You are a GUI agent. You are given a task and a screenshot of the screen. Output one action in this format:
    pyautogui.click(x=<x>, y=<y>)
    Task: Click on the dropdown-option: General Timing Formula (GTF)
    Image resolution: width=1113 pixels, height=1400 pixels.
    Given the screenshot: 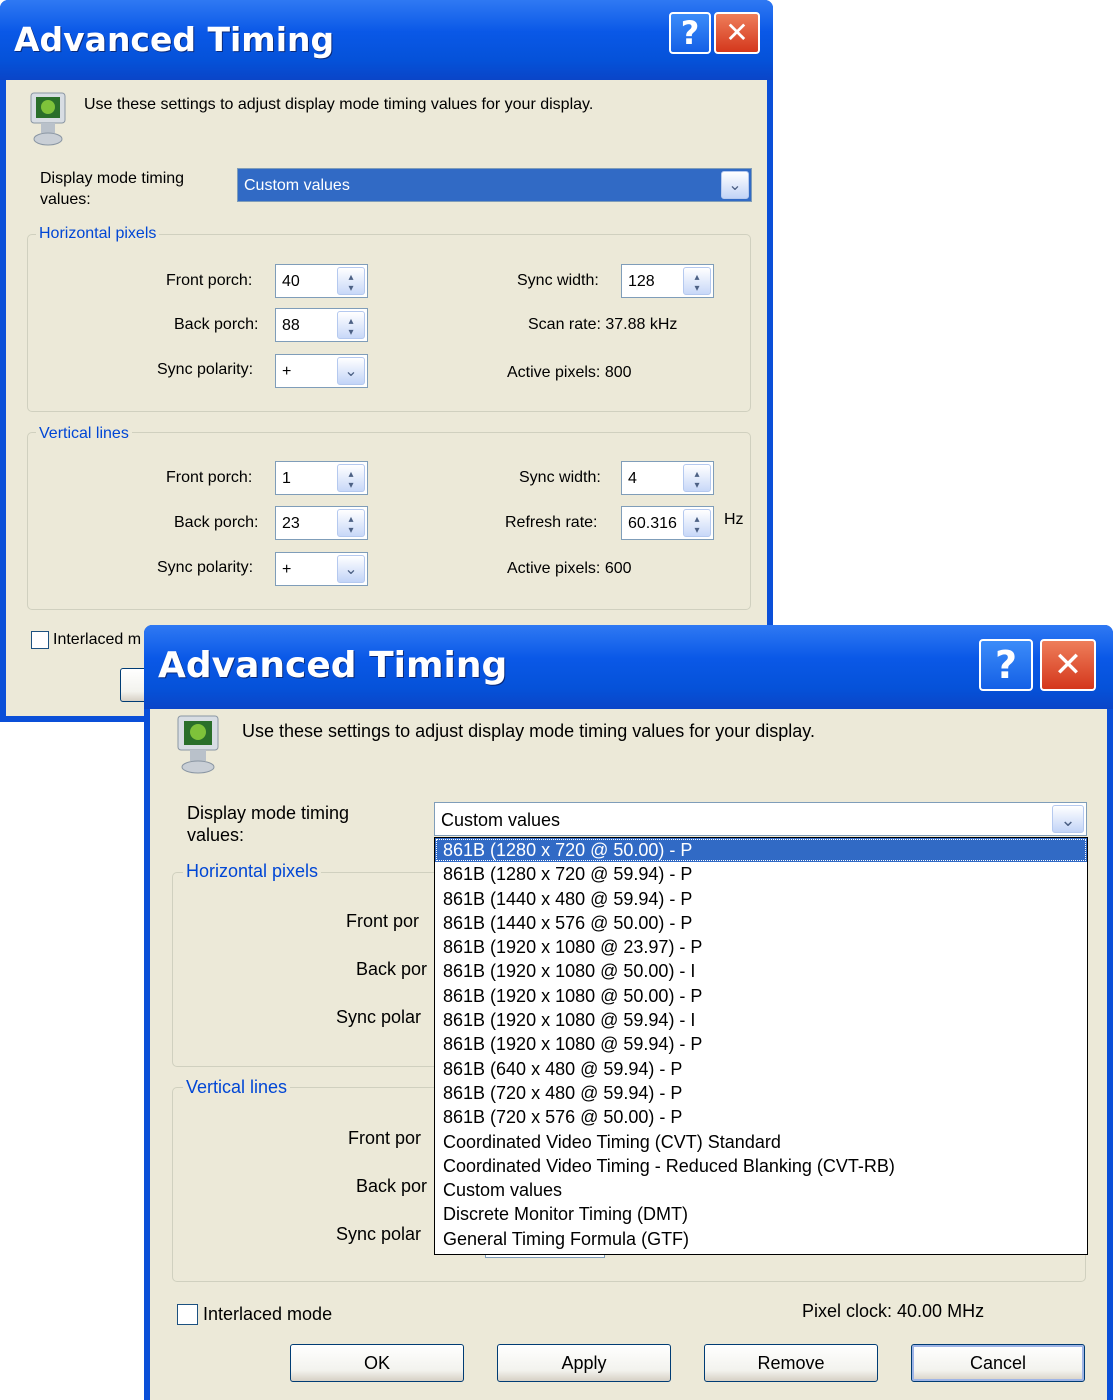 What is the action you would take?
    pyautogui.click(x=761, y=1239)
    